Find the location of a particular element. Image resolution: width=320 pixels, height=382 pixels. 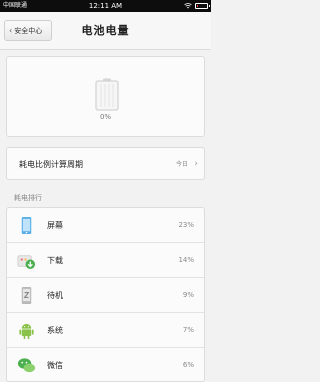

calc-period-row: 耗电比例计算周期 今日 › is located at coordinates (105, 163).